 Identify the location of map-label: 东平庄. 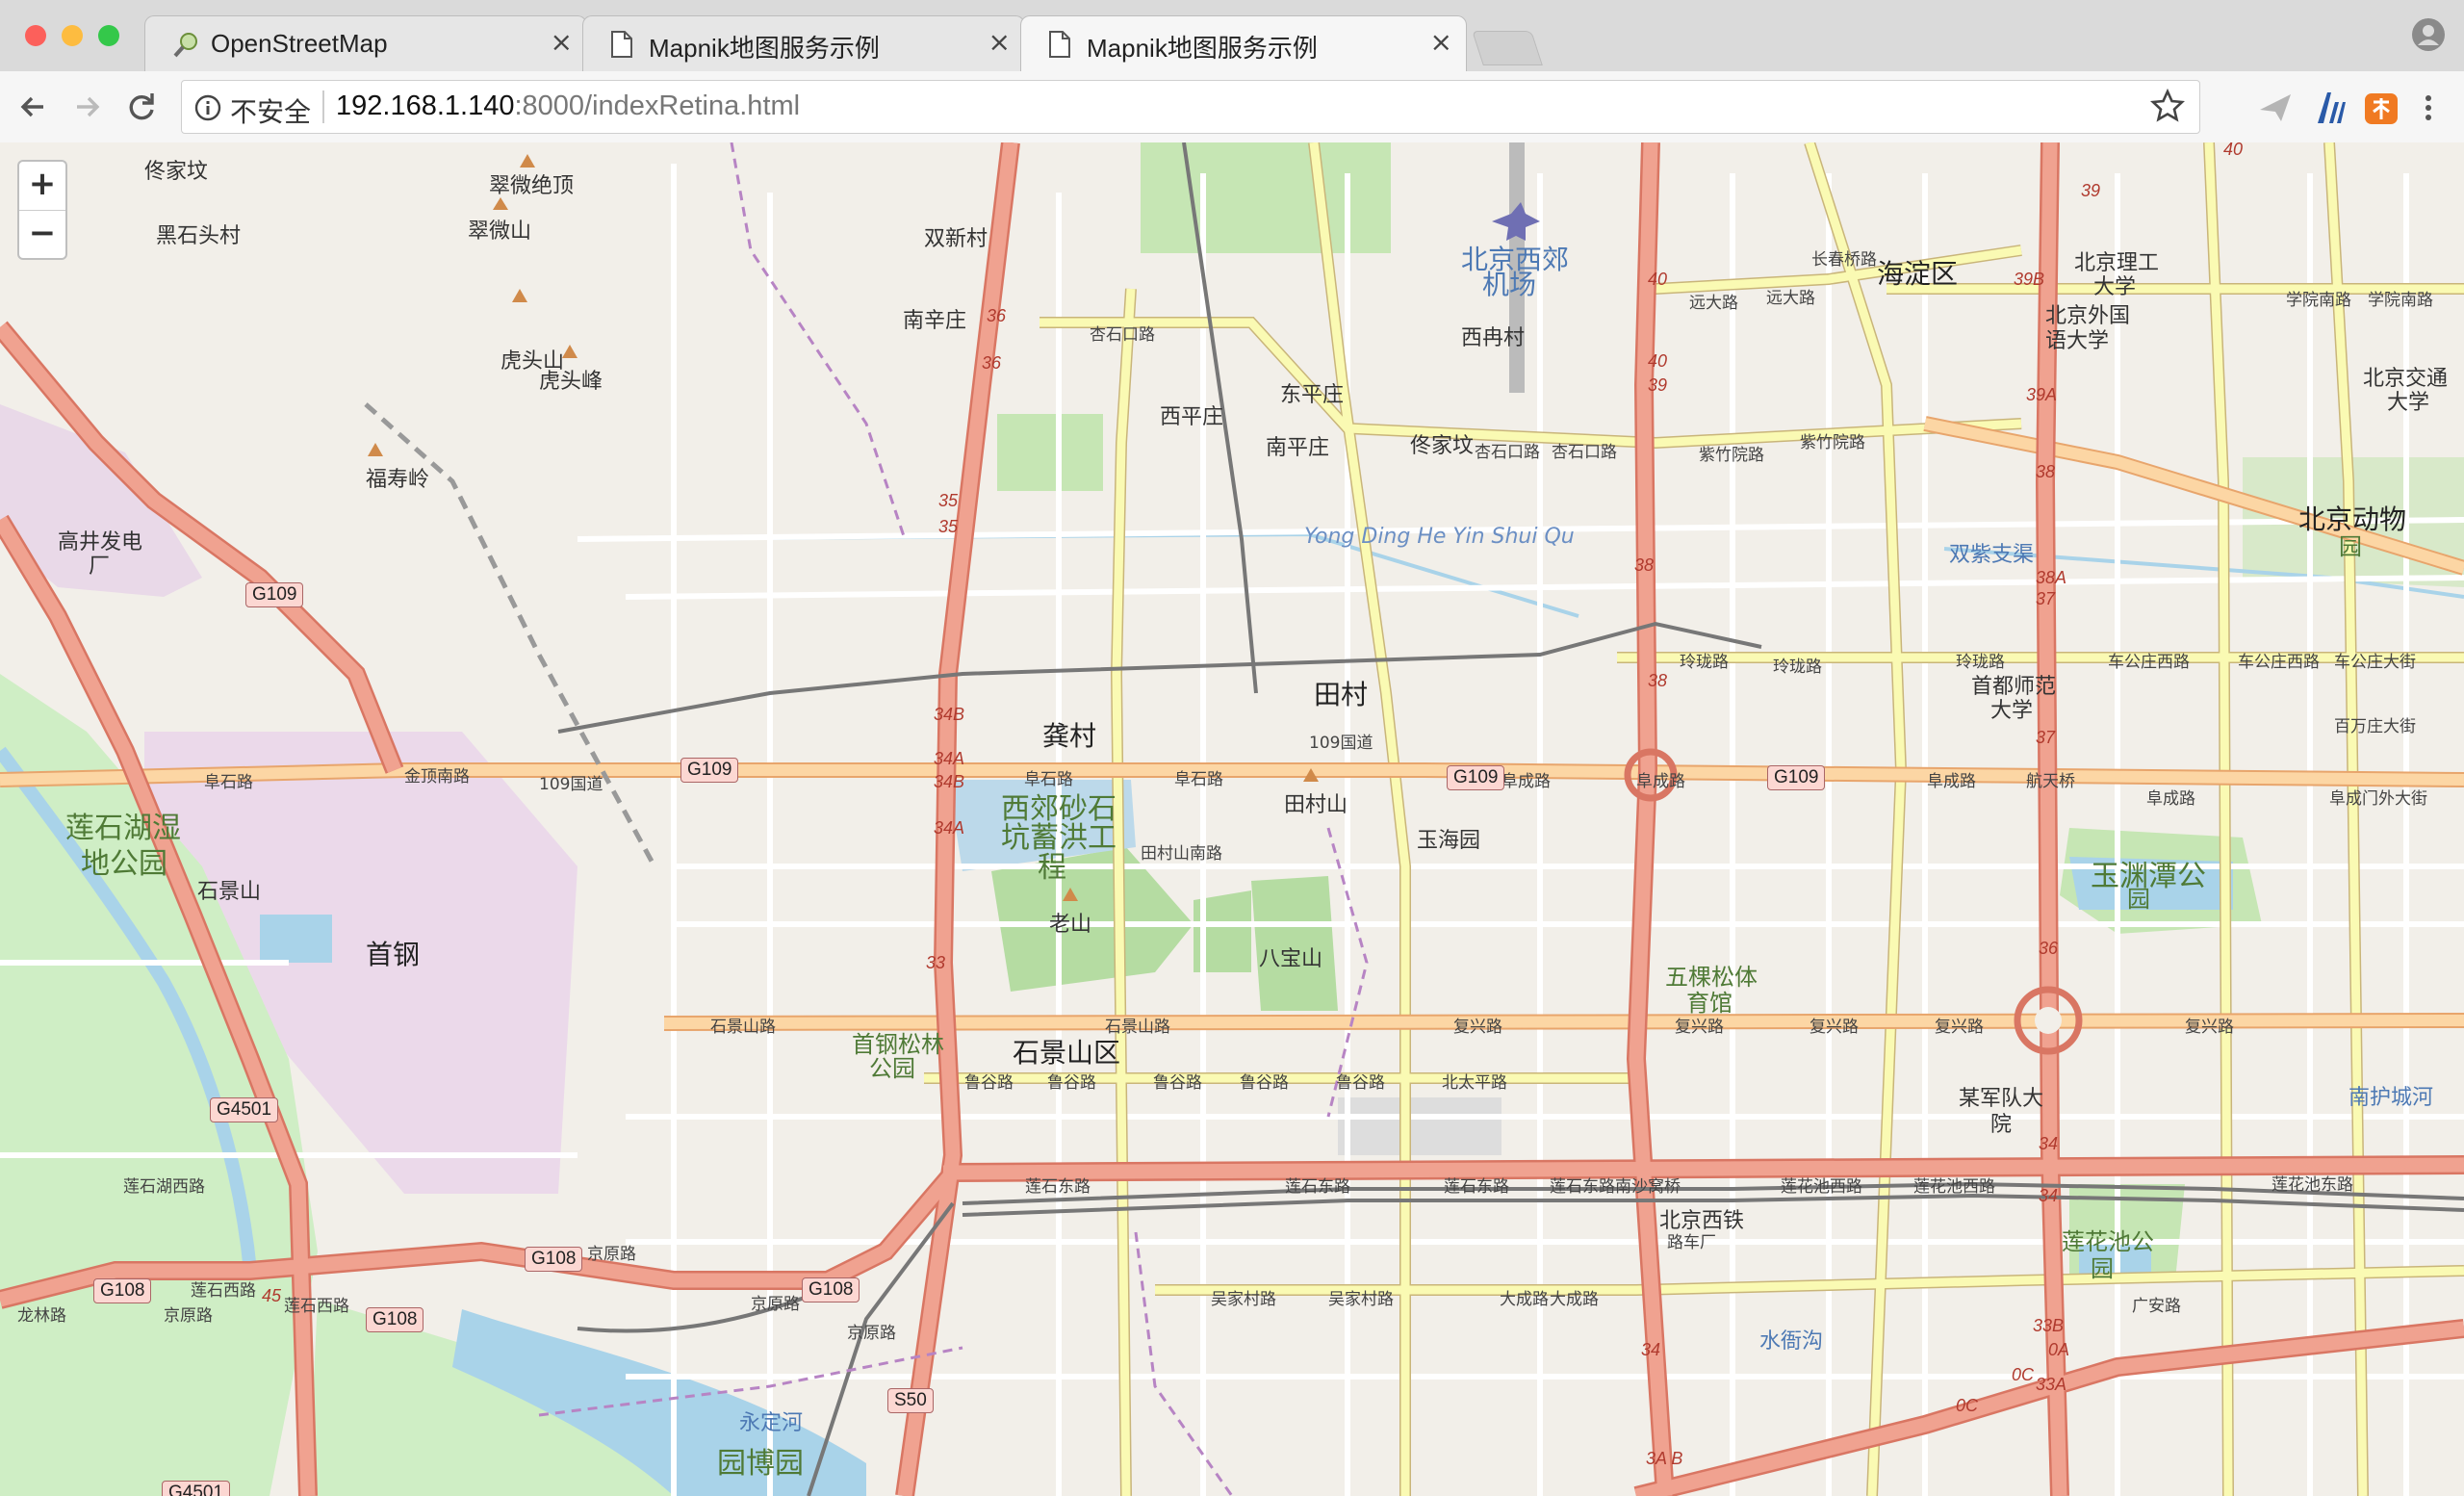
(1312, 395).